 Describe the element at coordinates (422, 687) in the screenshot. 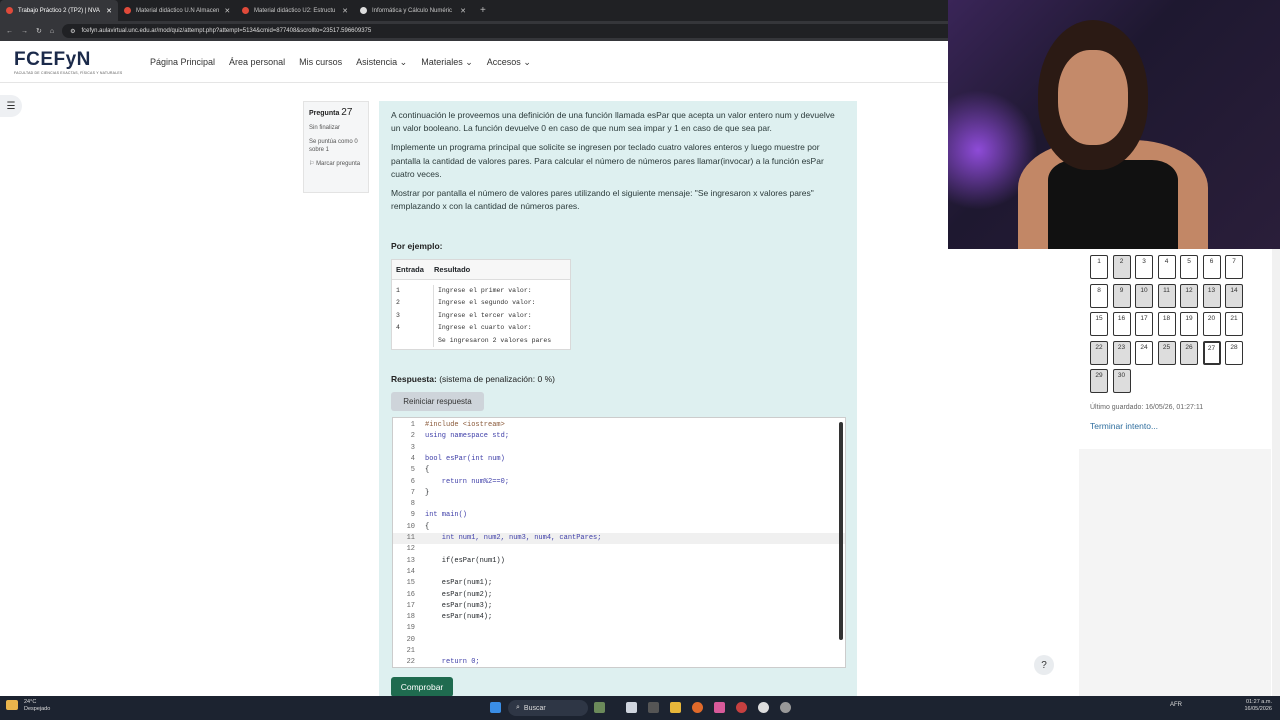

I see `check-button: Comprobar` at that location.